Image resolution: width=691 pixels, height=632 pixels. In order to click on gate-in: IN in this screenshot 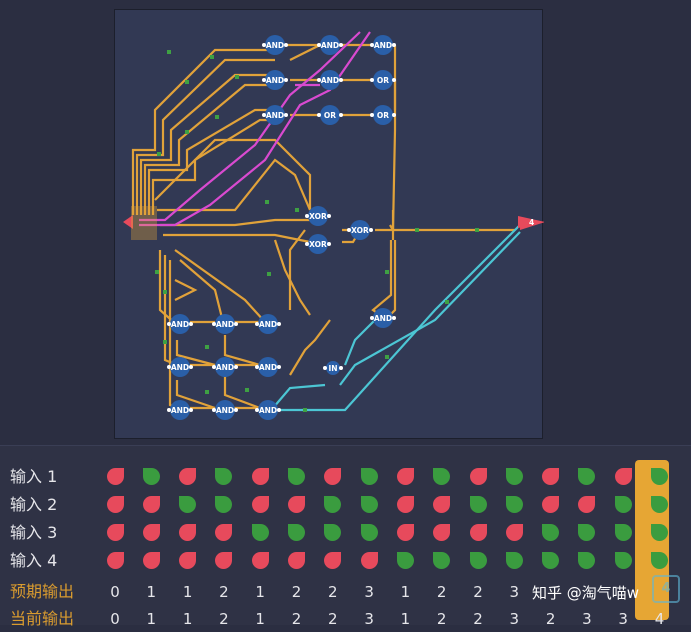, I will do `click(333, 368)`.